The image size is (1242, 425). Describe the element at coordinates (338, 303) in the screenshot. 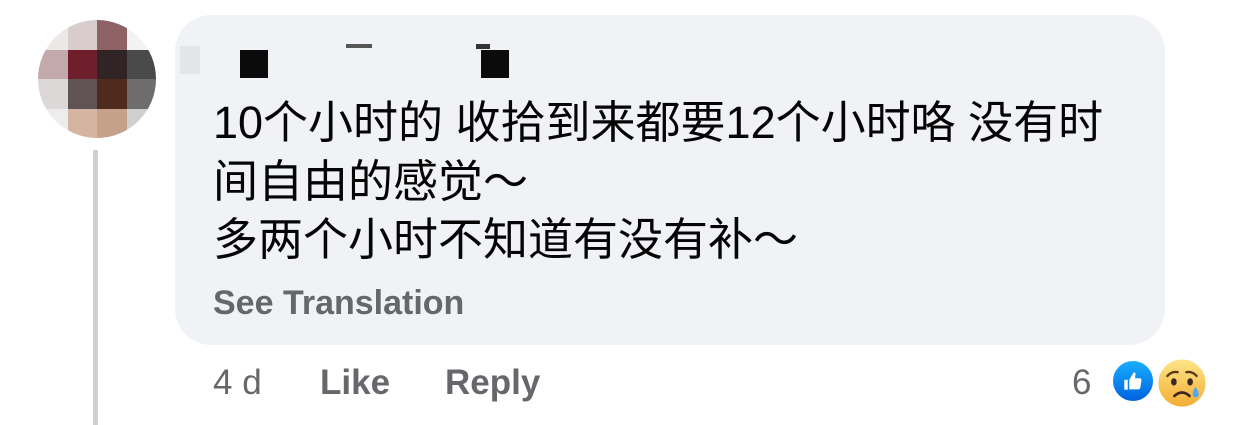

I see `see-translation-link: See Translation` at that location.